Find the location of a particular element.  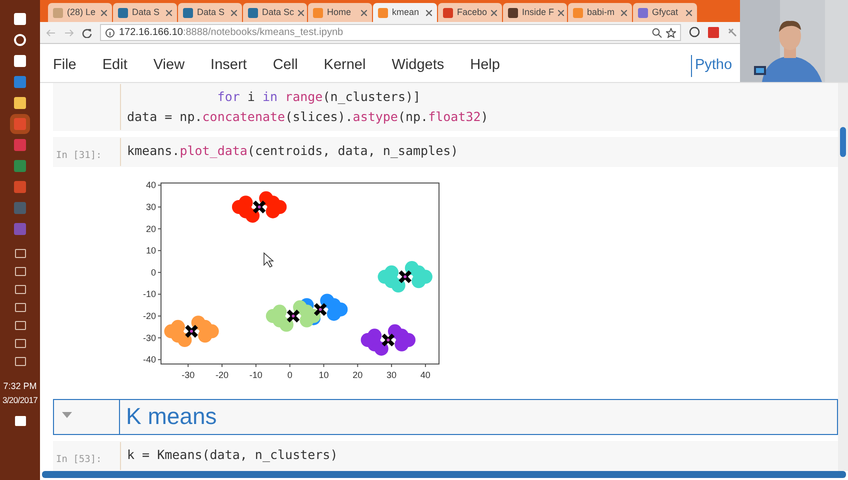

code-cell: for i in range(n_clusters)] data = np.concatenate(slices).astype(np.float32) is located at coordinates (445, 107).